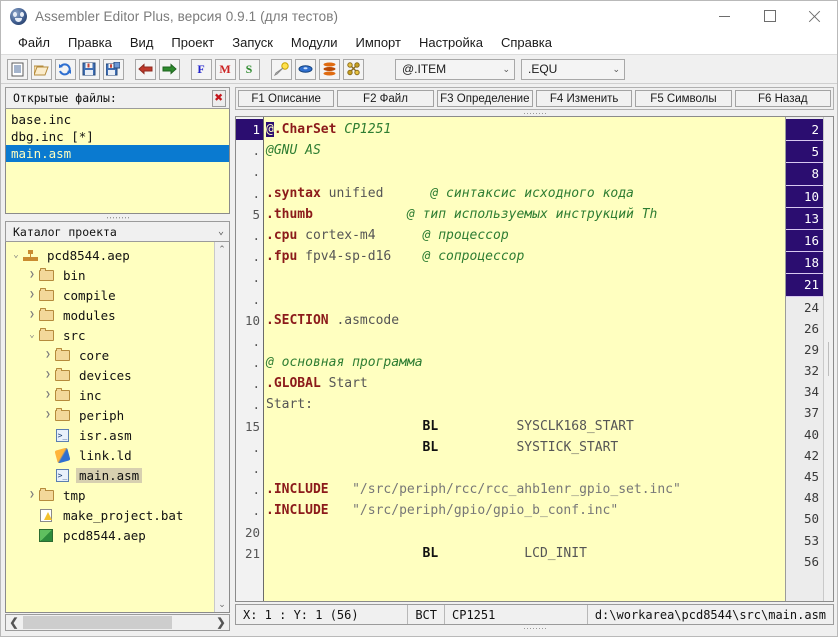 The width and height of the screenshot is (838, 637). Describe the element at coordinates (110, 315) in the screenshot. I see `tree-node: ❯ modules` at that location.